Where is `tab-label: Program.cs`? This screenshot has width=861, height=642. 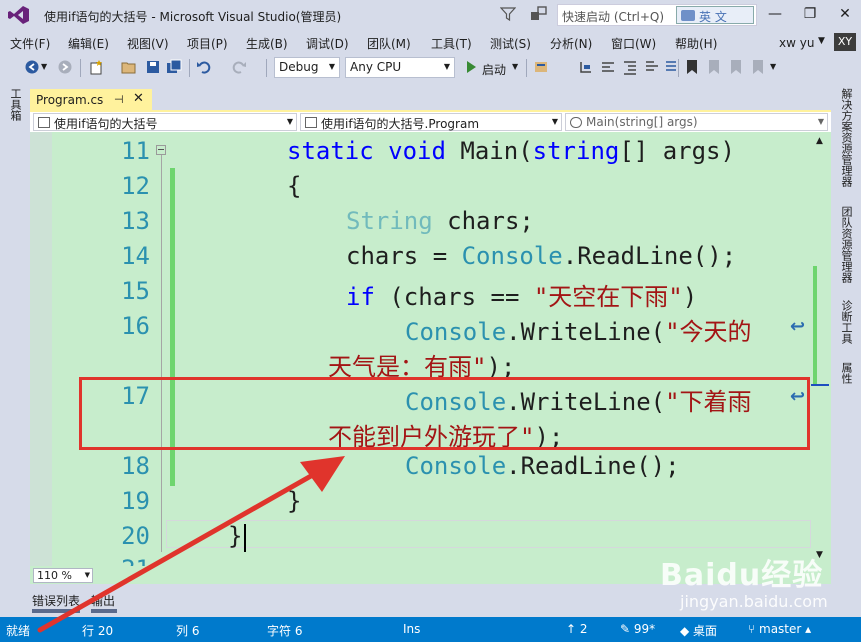
tab-label: Program.cs is located at coordinates (70, 100).